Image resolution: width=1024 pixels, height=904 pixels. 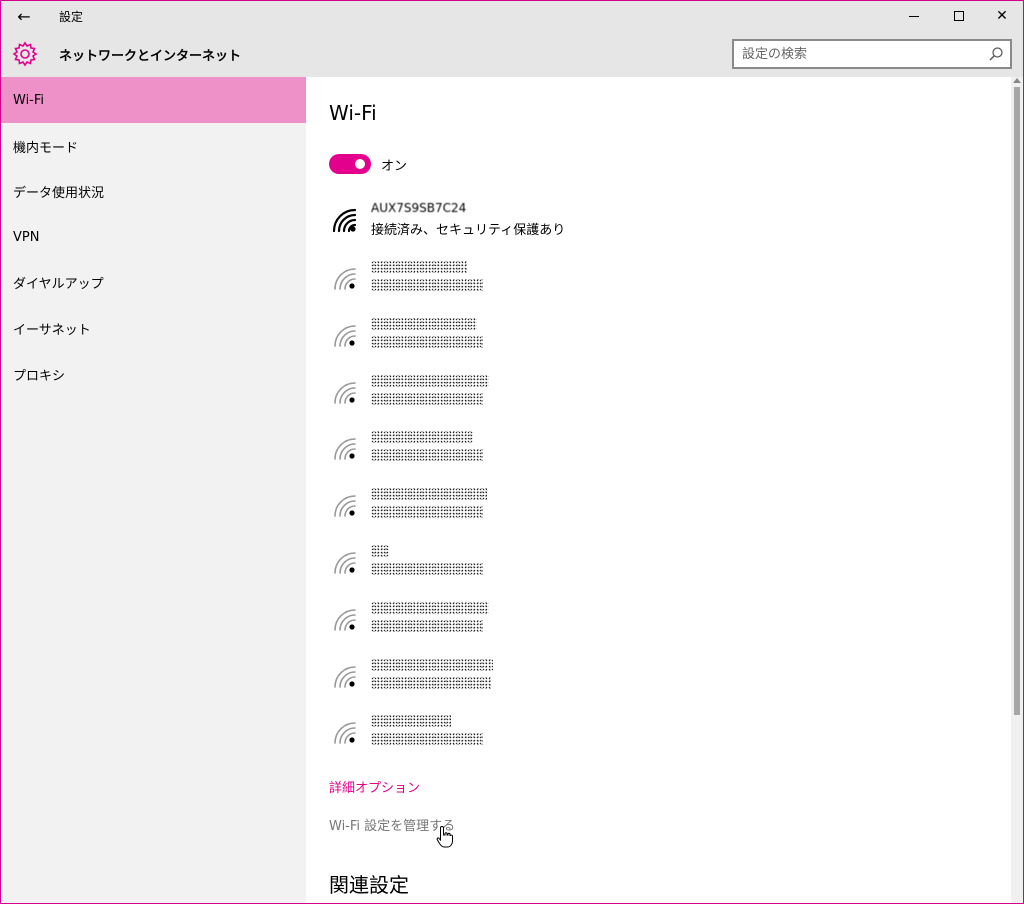 What do you see at coordinates (29, 100) in the screenshot?
I see `sidebar-item-label: Wi-Fi` at bounding box center [29, 100].